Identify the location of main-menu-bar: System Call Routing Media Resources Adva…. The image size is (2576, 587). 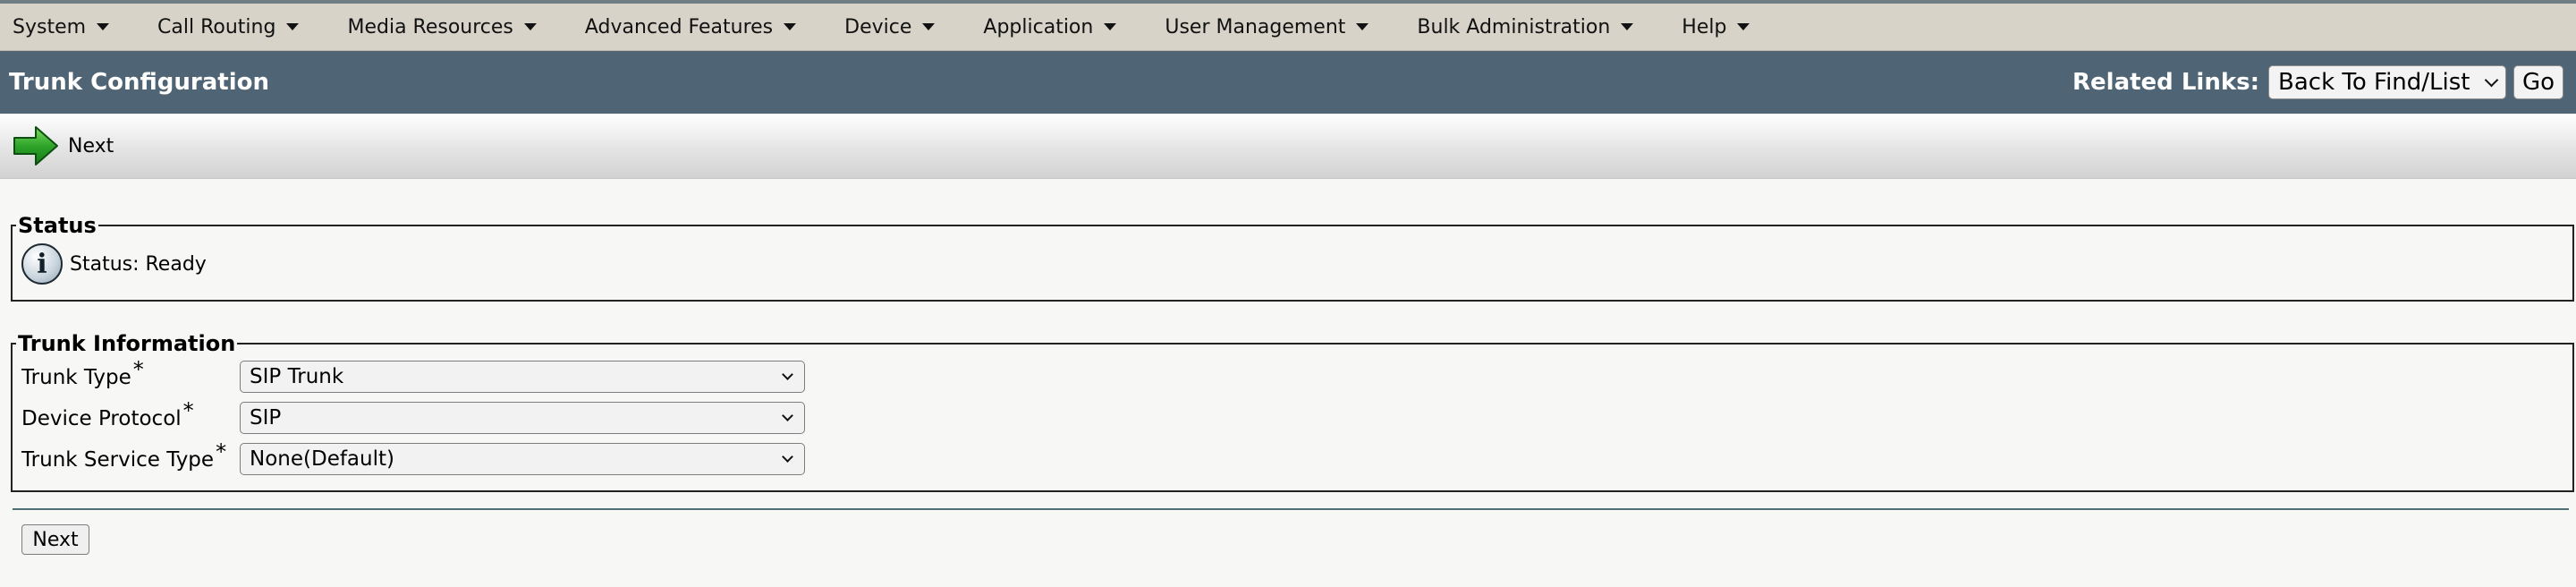
(1288, 27).